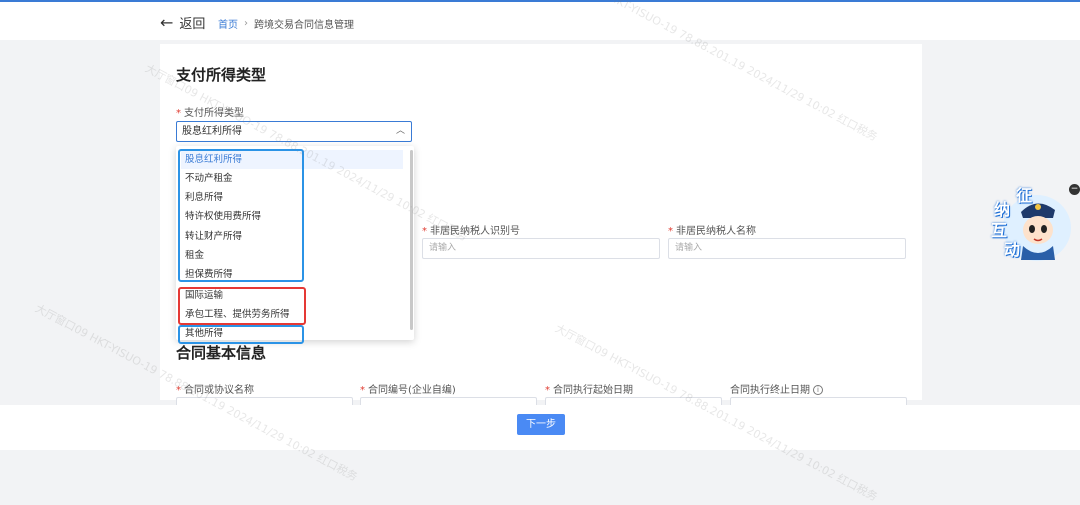 The image size is (1080, 505). What do you see at coordinates (292, 236) in the screenshot?
I see `option-property-transfer: 转让财产所得` at bounding box center [292, 236].